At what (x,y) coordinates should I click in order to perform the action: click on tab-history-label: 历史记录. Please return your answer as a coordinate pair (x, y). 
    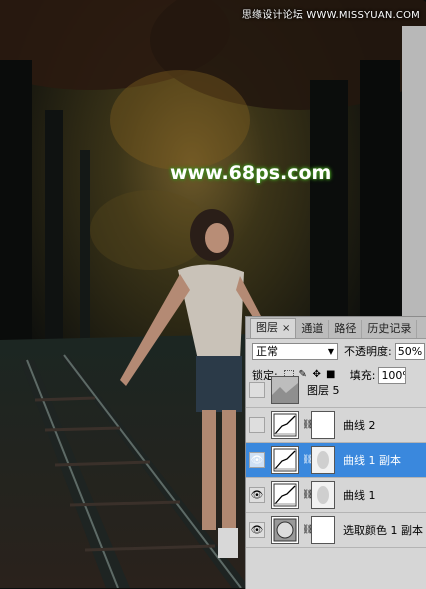
    Looking at the image, I should click on (389, 328).